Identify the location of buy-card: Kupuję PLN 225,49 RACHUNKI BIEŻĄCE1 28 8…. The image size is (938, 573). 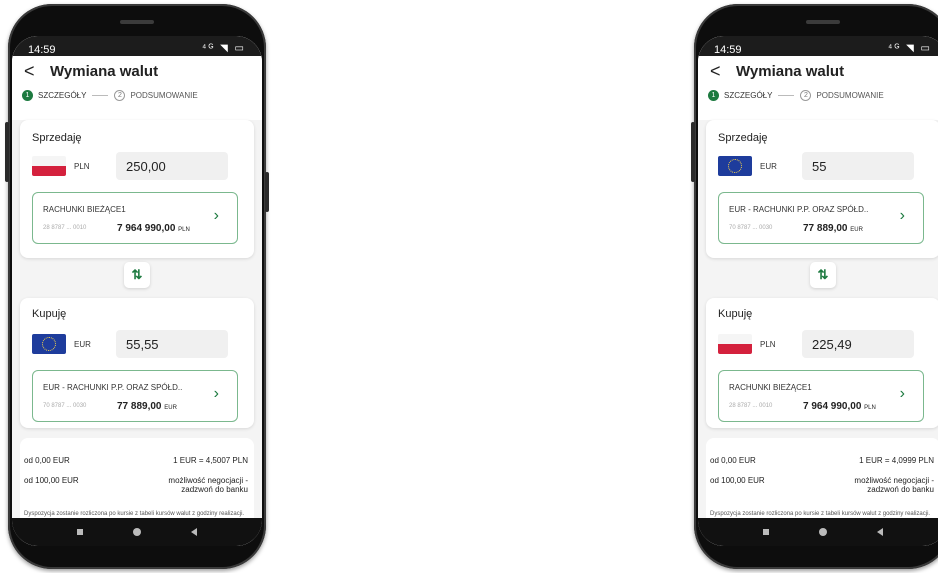
(822, 363).